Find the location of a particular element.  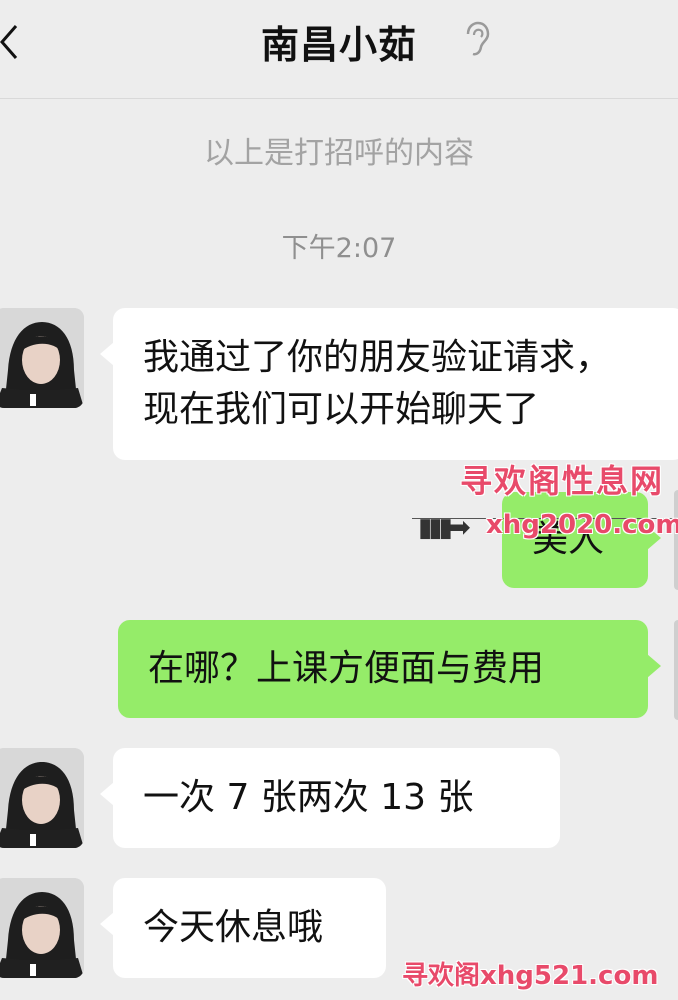

watermark-site-name: 寻欢阁性息网 is located at coordinates (562, 481).